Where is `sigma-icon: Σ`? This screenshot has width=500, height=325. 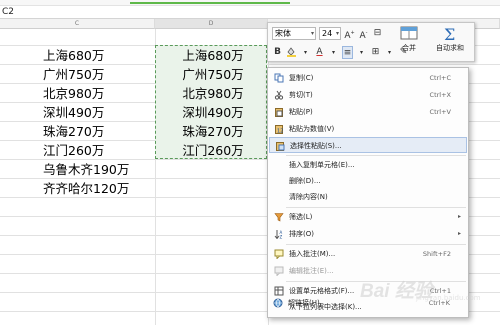 sigma-icon: Σ is located at coordinates (449, 34).